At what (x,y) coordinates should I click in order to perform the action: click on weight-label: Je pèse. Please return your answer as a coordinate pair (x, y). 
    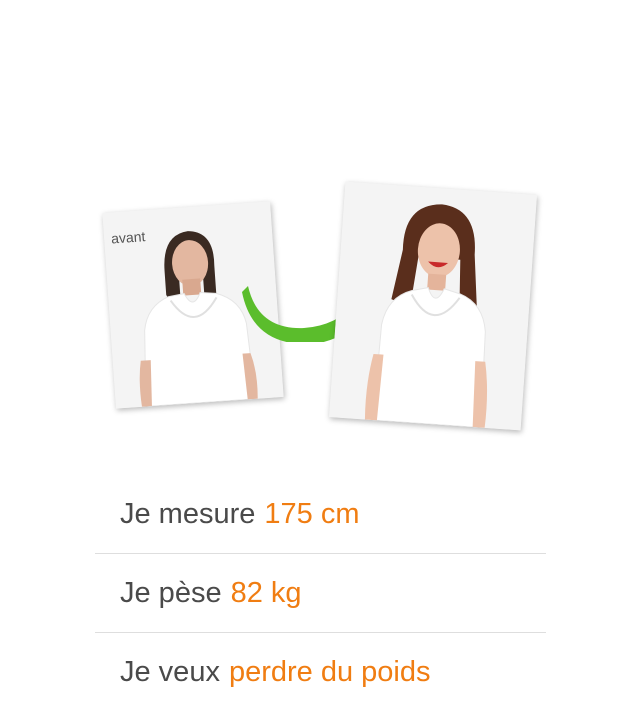
    Looking at the image, I should click on (171, 592).